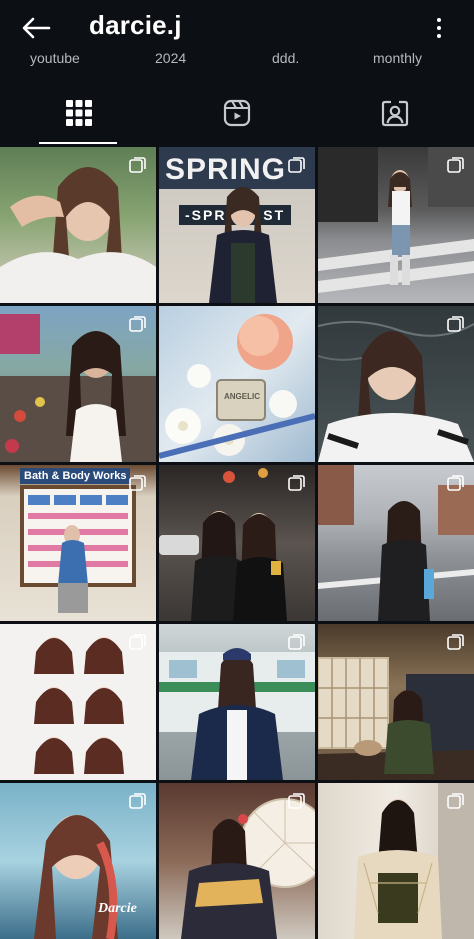 The height and width of the screenshot is (939, 474). Describe the element at coordinates (439, 20) in the screenshot. I see `more-vertical-icon` at that location.